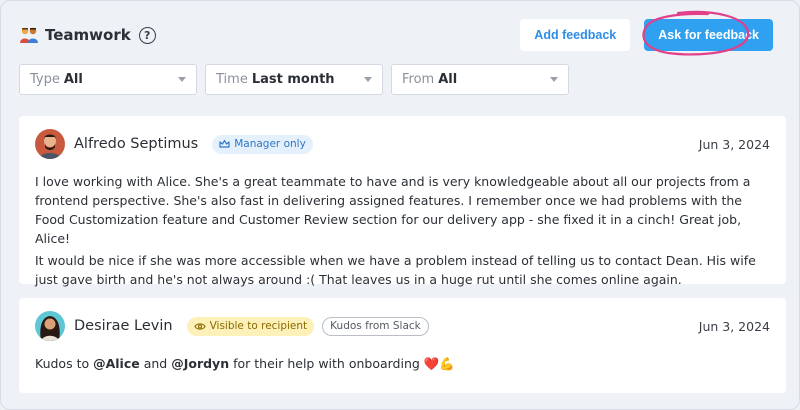 The width and height of the screenshot is (800, 410). What do you see at coordinates (480, 79) in the screenshot?
I see `from-filter-select: From All` at bounding box center [480, 79].